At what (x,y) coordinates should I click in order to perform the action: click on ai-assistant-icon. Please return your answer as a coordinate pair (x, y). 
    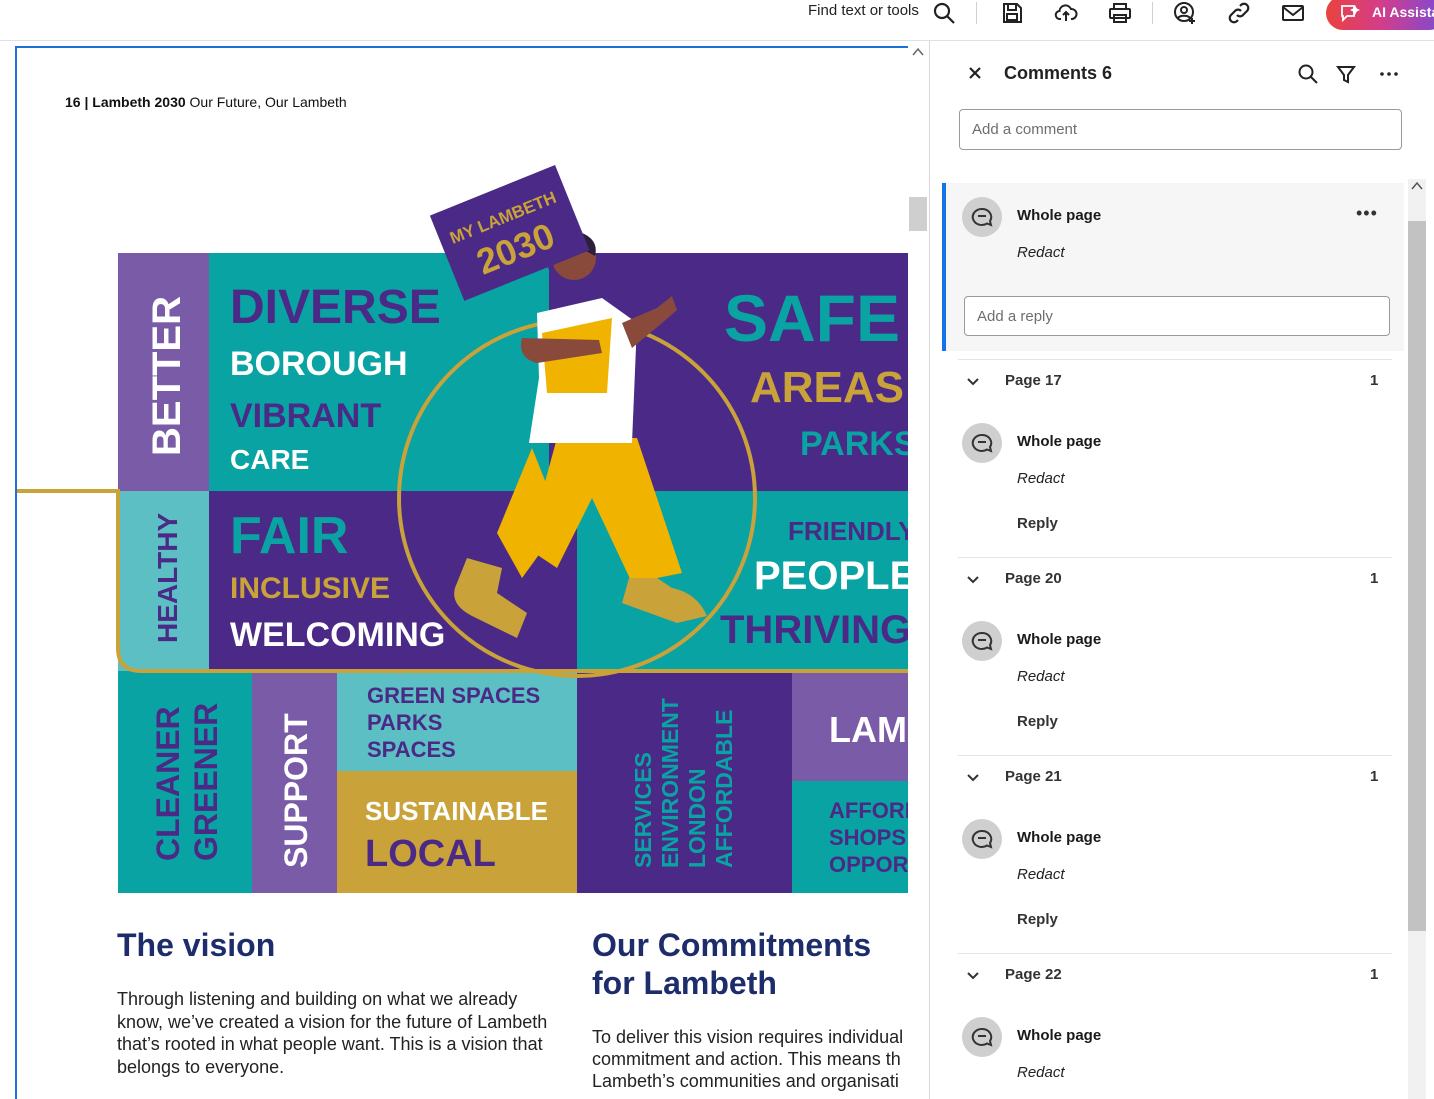
    Looking at the image, I should click on (1350, 13).